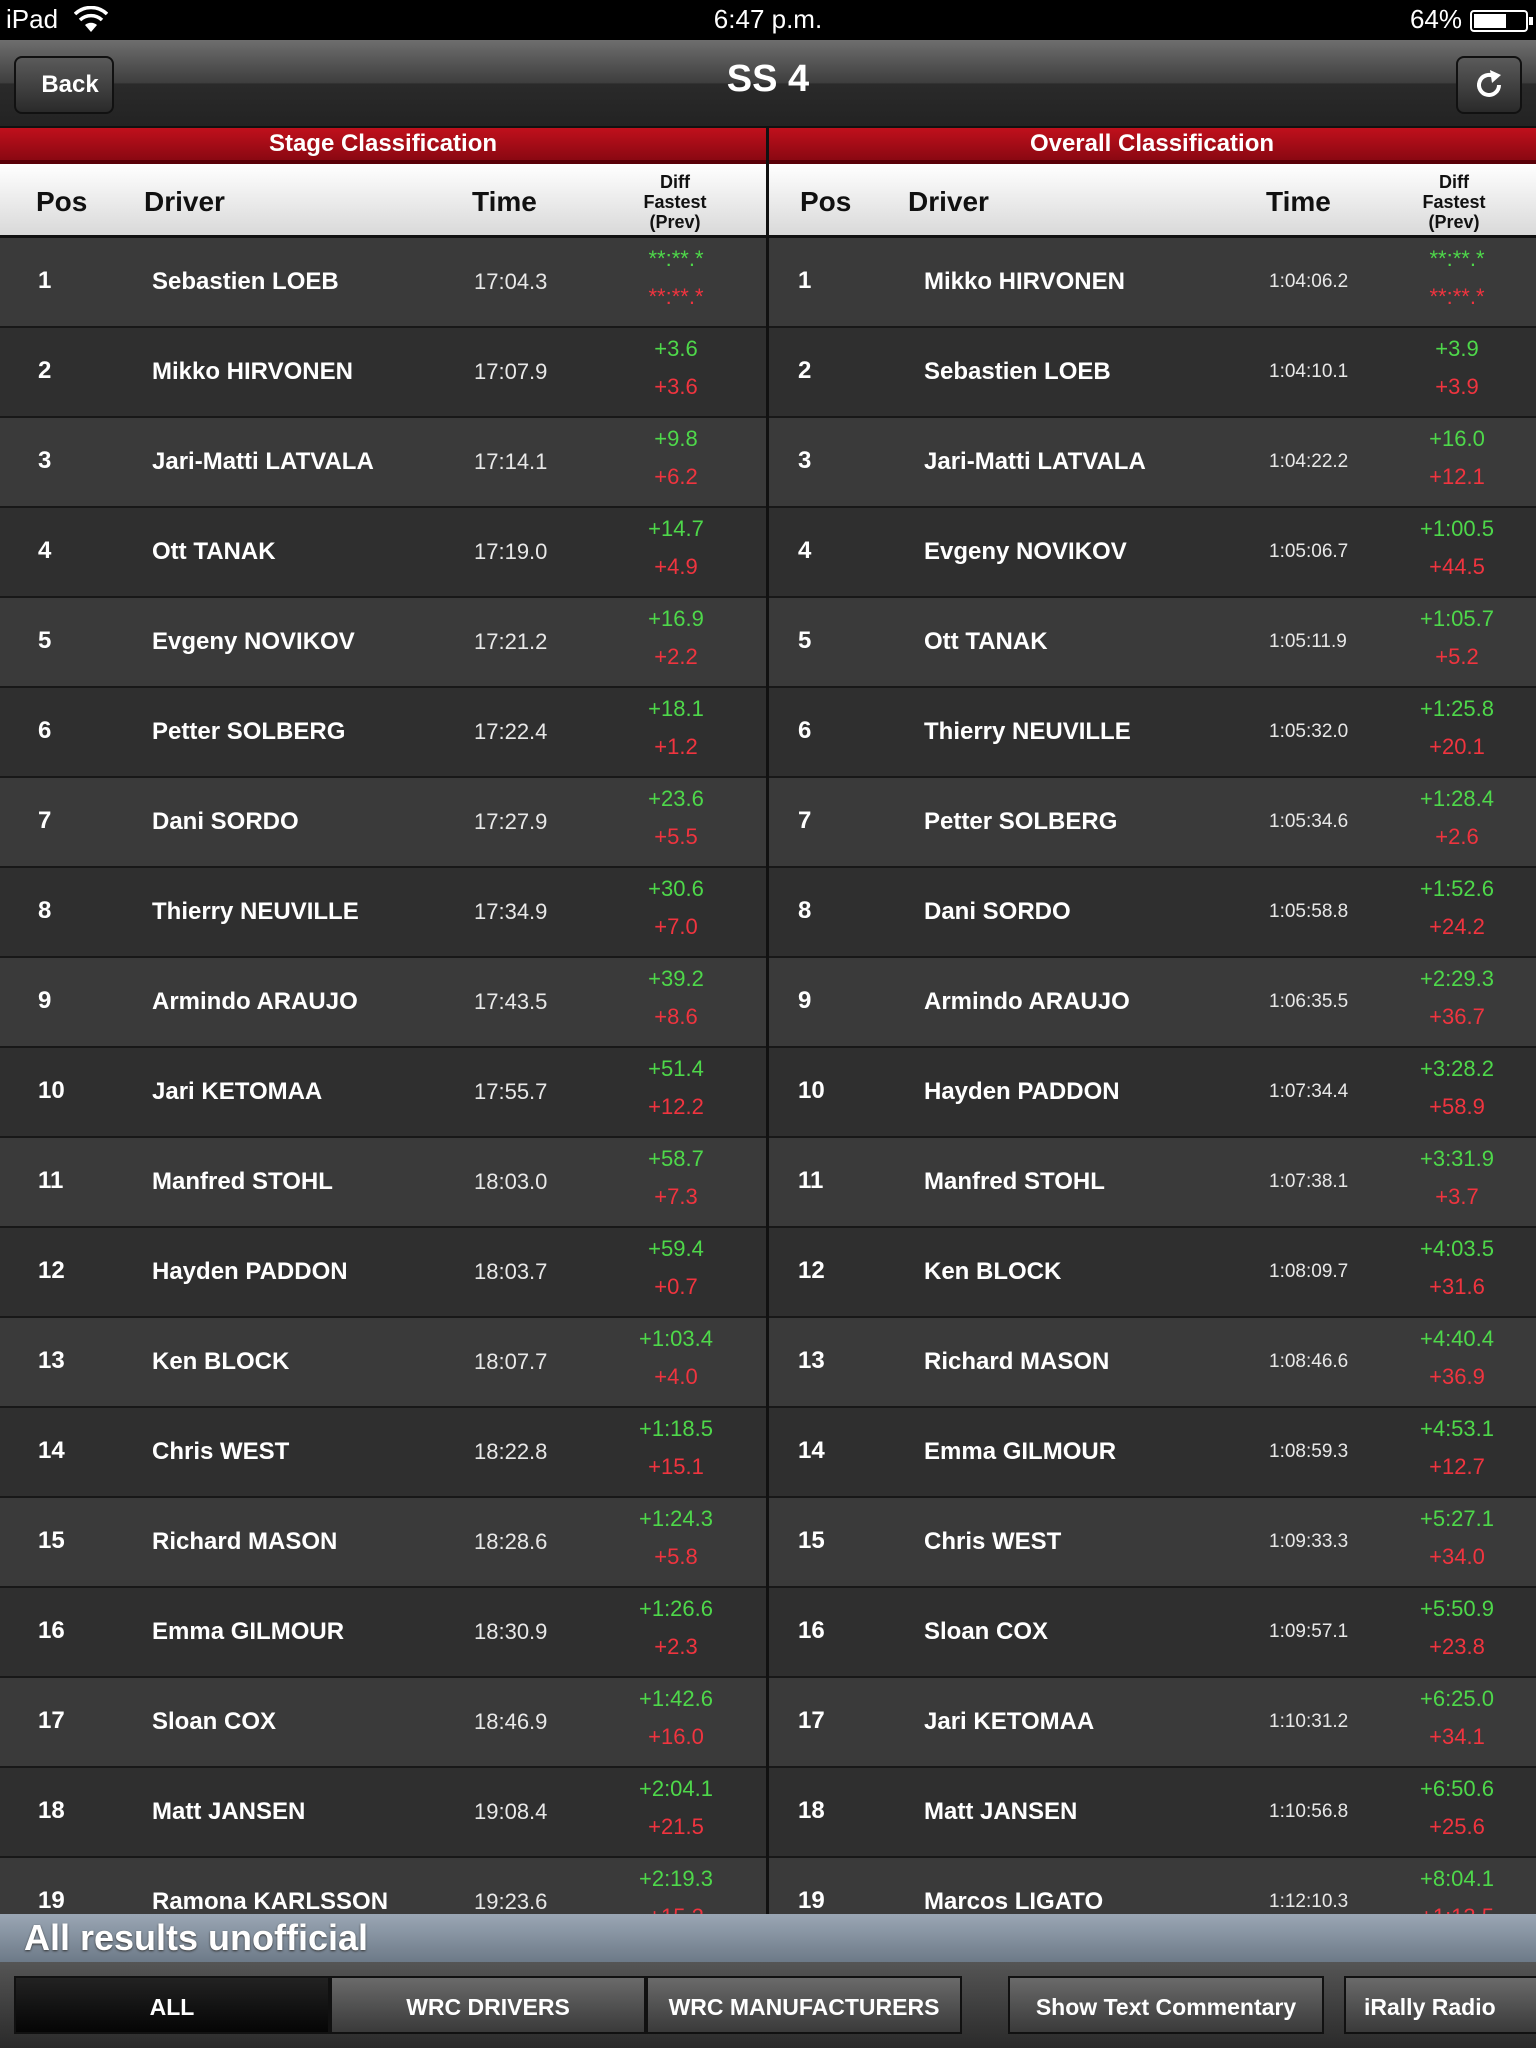  Describe the element at coordinates (1440, 2005) in the screenshot. I see `irally-radio-button: iRally Radio` at that location.